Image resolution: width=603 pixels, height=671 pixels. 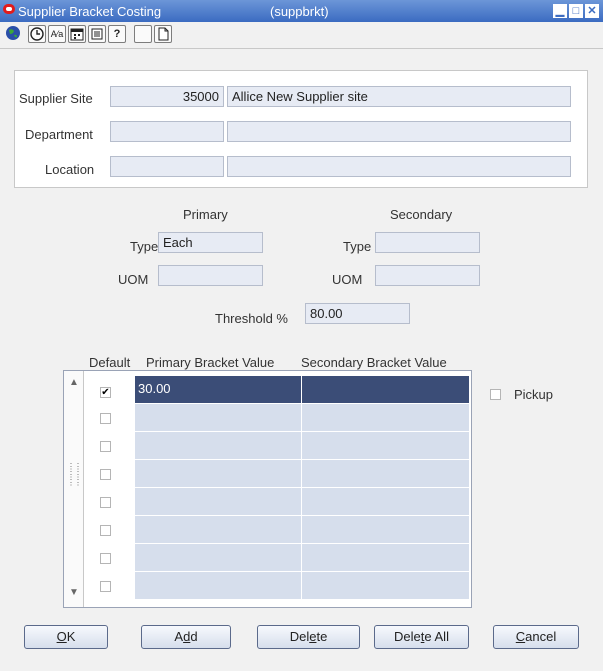 I want to click on secondary-uom-label: UOM, so click(x=347, y=279).